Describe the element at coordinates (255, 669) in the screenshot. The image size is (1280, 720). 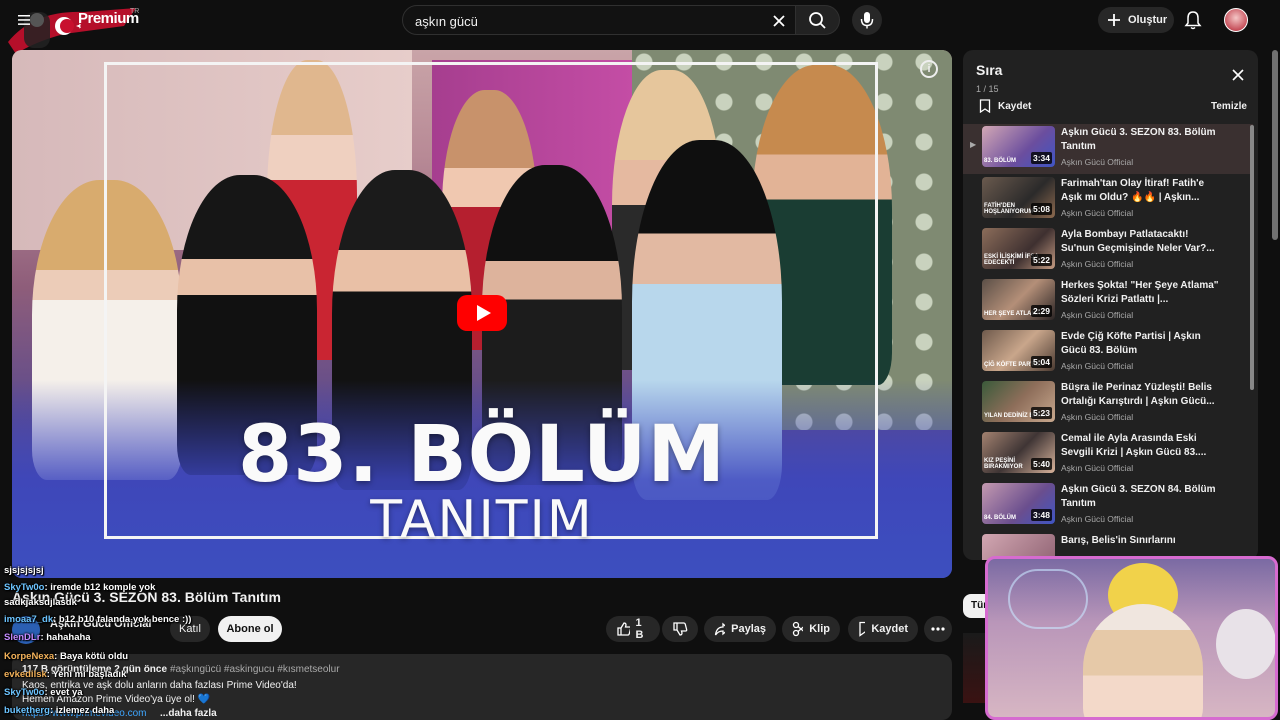
I see `hashtags: #aşkıngücü #askingucu #kısmetseolur` at that location.